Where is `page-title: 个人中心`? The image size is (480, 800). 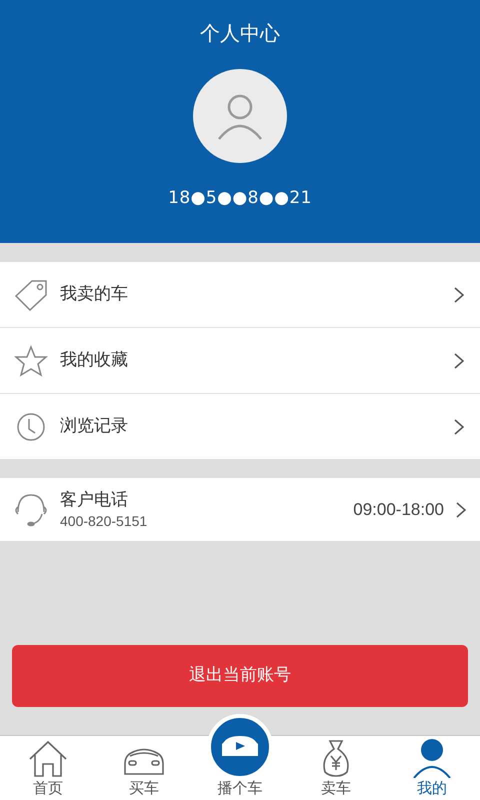 page-title: 个人中心 is located at coordinates (240, 33).